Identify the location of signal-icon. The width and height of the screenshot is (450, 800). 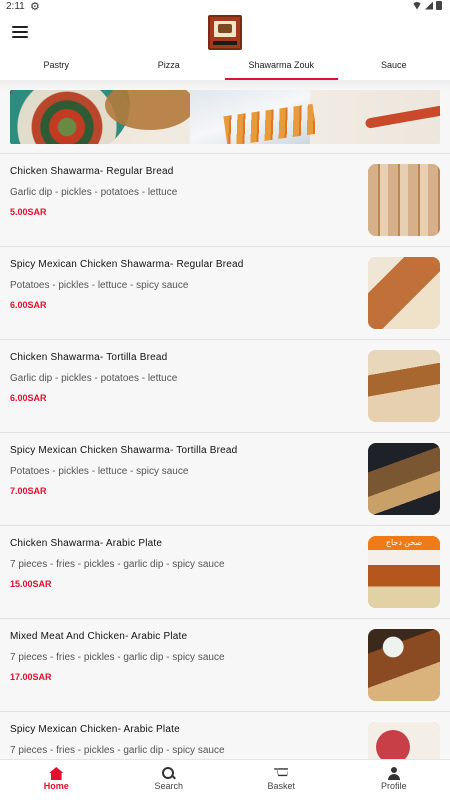
(429, 5).